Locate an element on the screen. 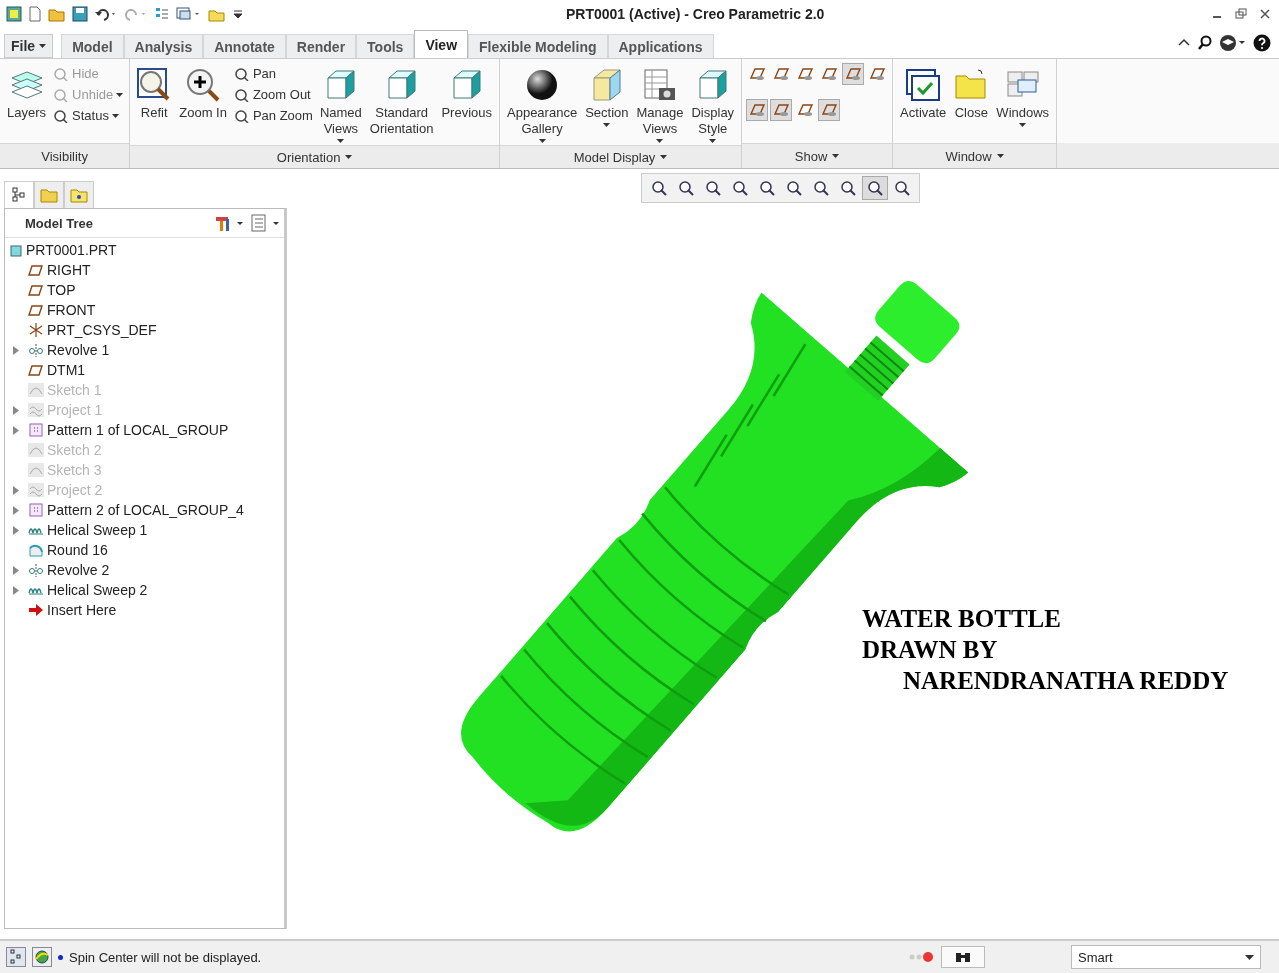 This screenshot has width=1279, height=973. tree-item: Round 16 is located at coordinates (144, 550).